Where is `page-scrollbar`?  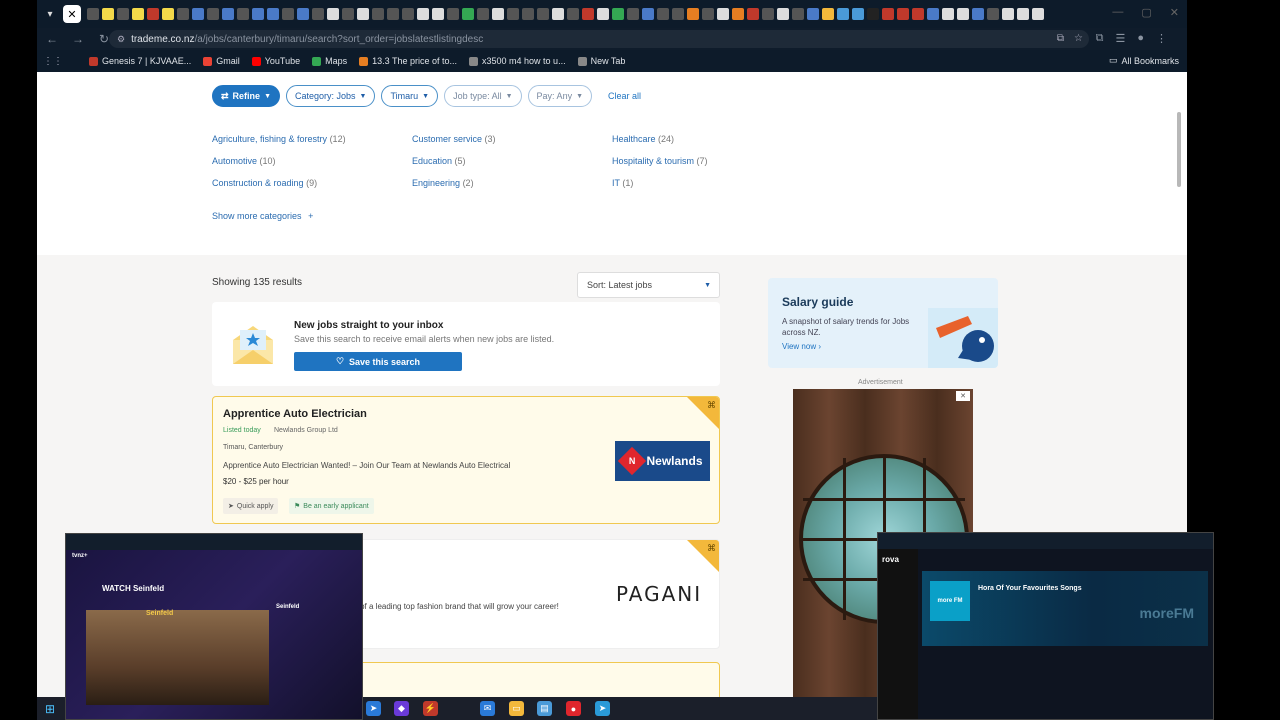 page-scrollbar is located at coordinates (1179, 149).